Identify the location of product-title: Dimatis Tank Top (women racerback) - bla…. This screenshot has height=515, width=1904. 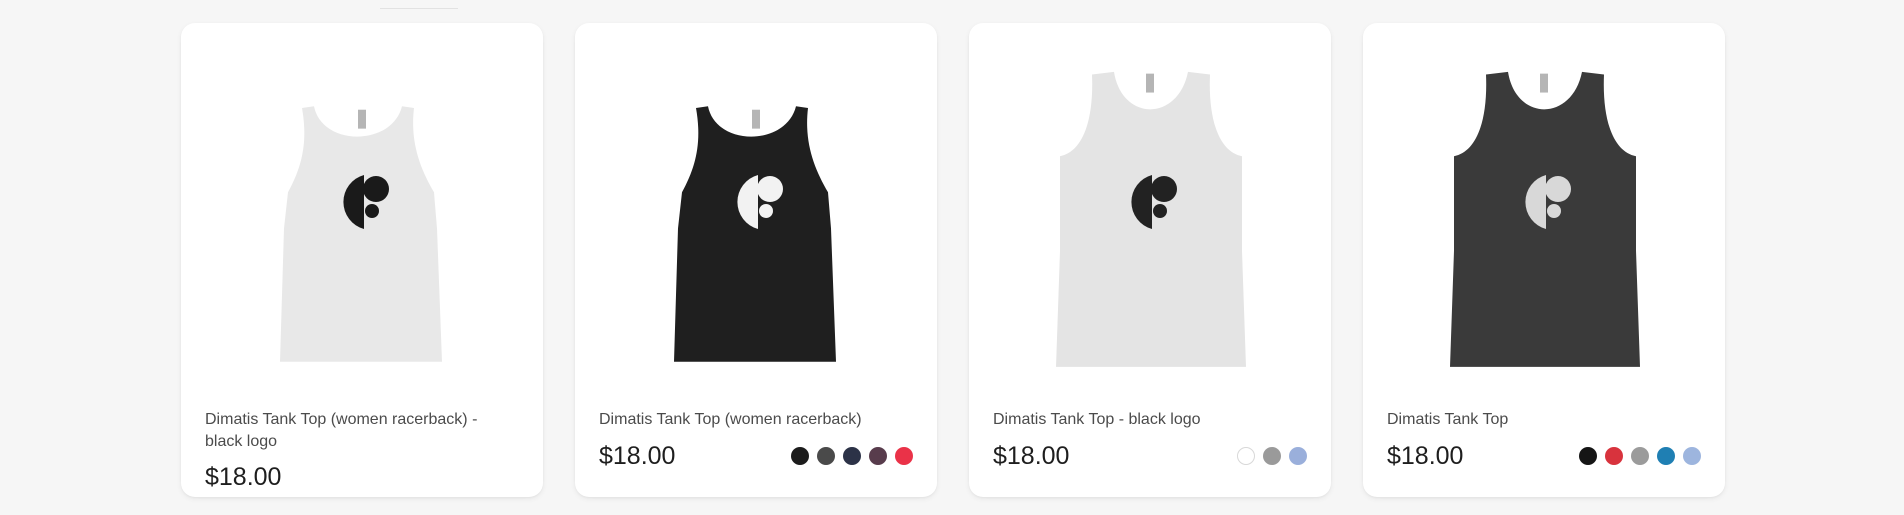
(362, 431).